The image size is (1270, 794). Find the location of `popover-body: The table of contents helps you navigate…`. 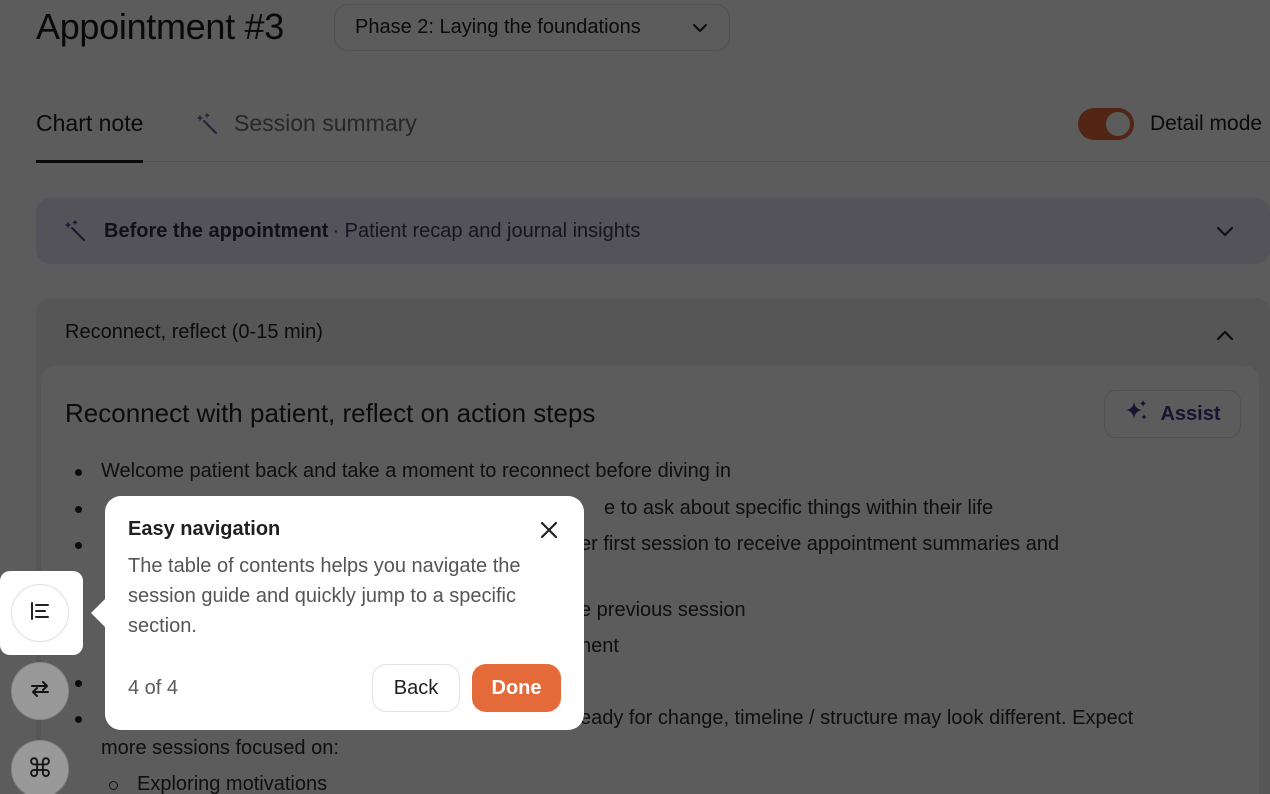

popover-body: The table of contents helps you navigate… is located at coordinates (324, 596).